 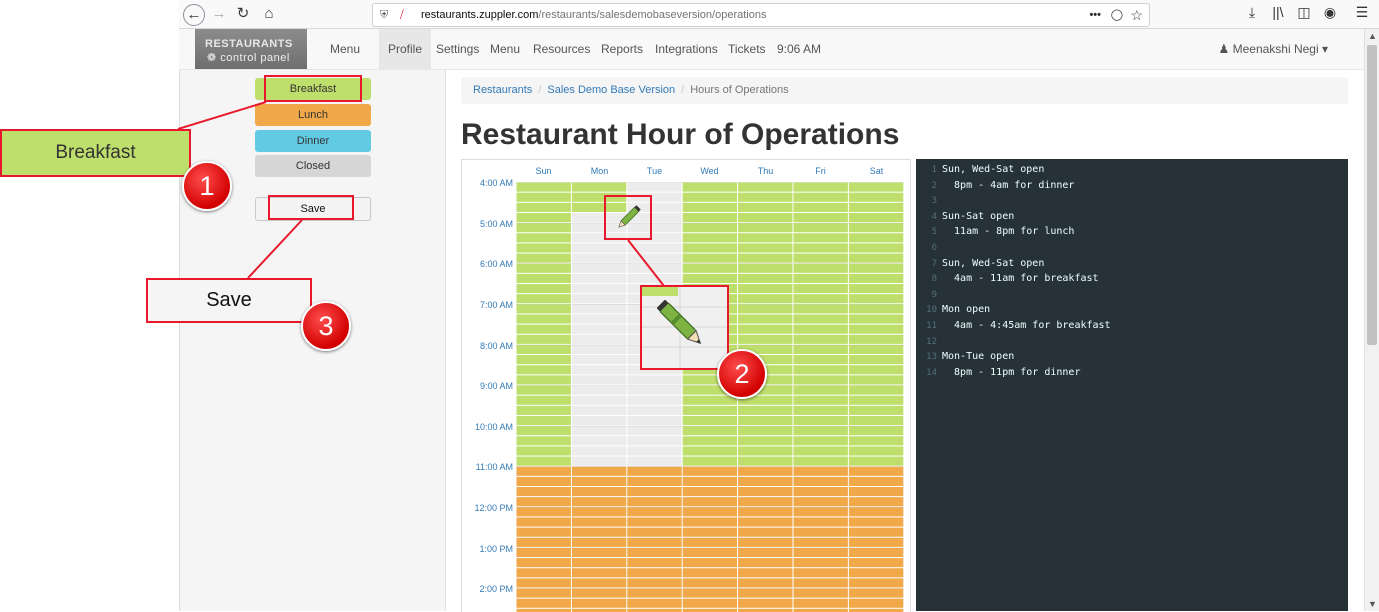 What do you see at coordinates (345, 49) in the screenshot?
I see `nav-menu: Menu` at bounding box center [345, 49].